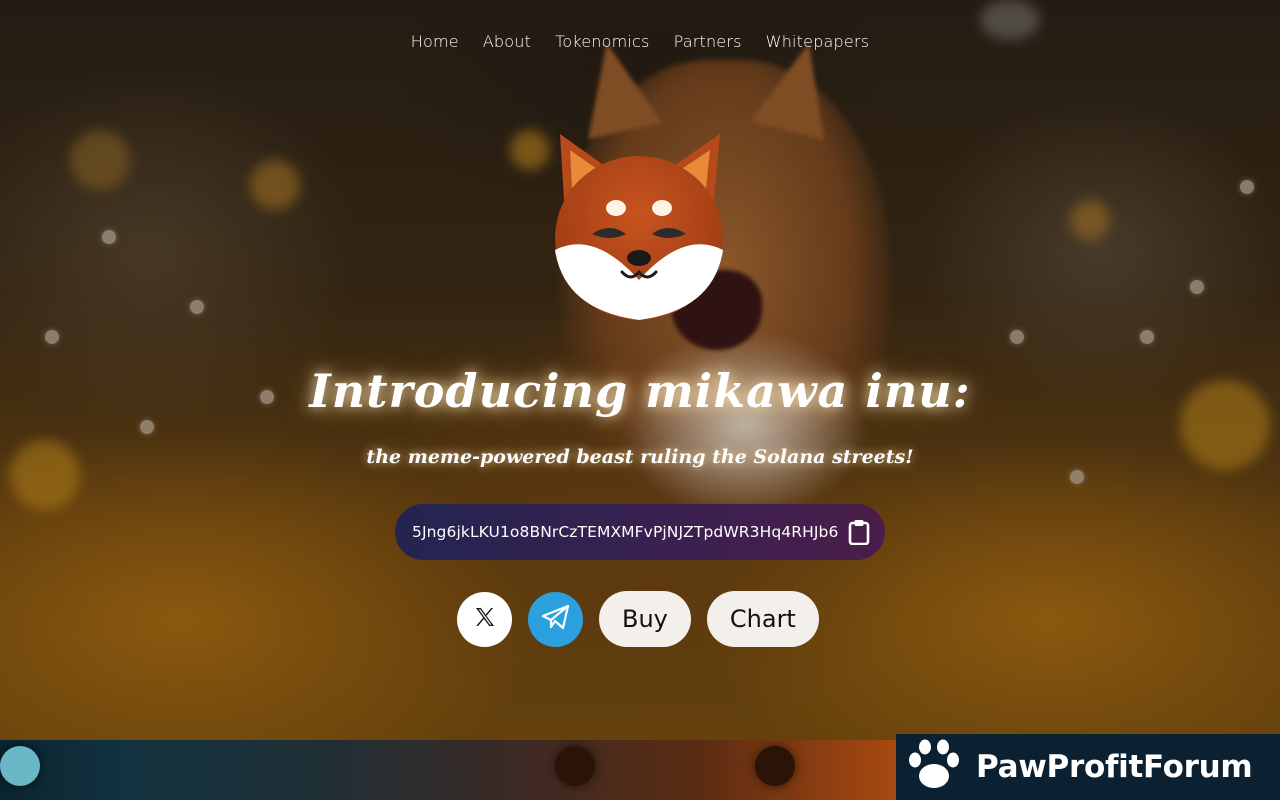  I want to click on x-social-button, so click(484, 619).